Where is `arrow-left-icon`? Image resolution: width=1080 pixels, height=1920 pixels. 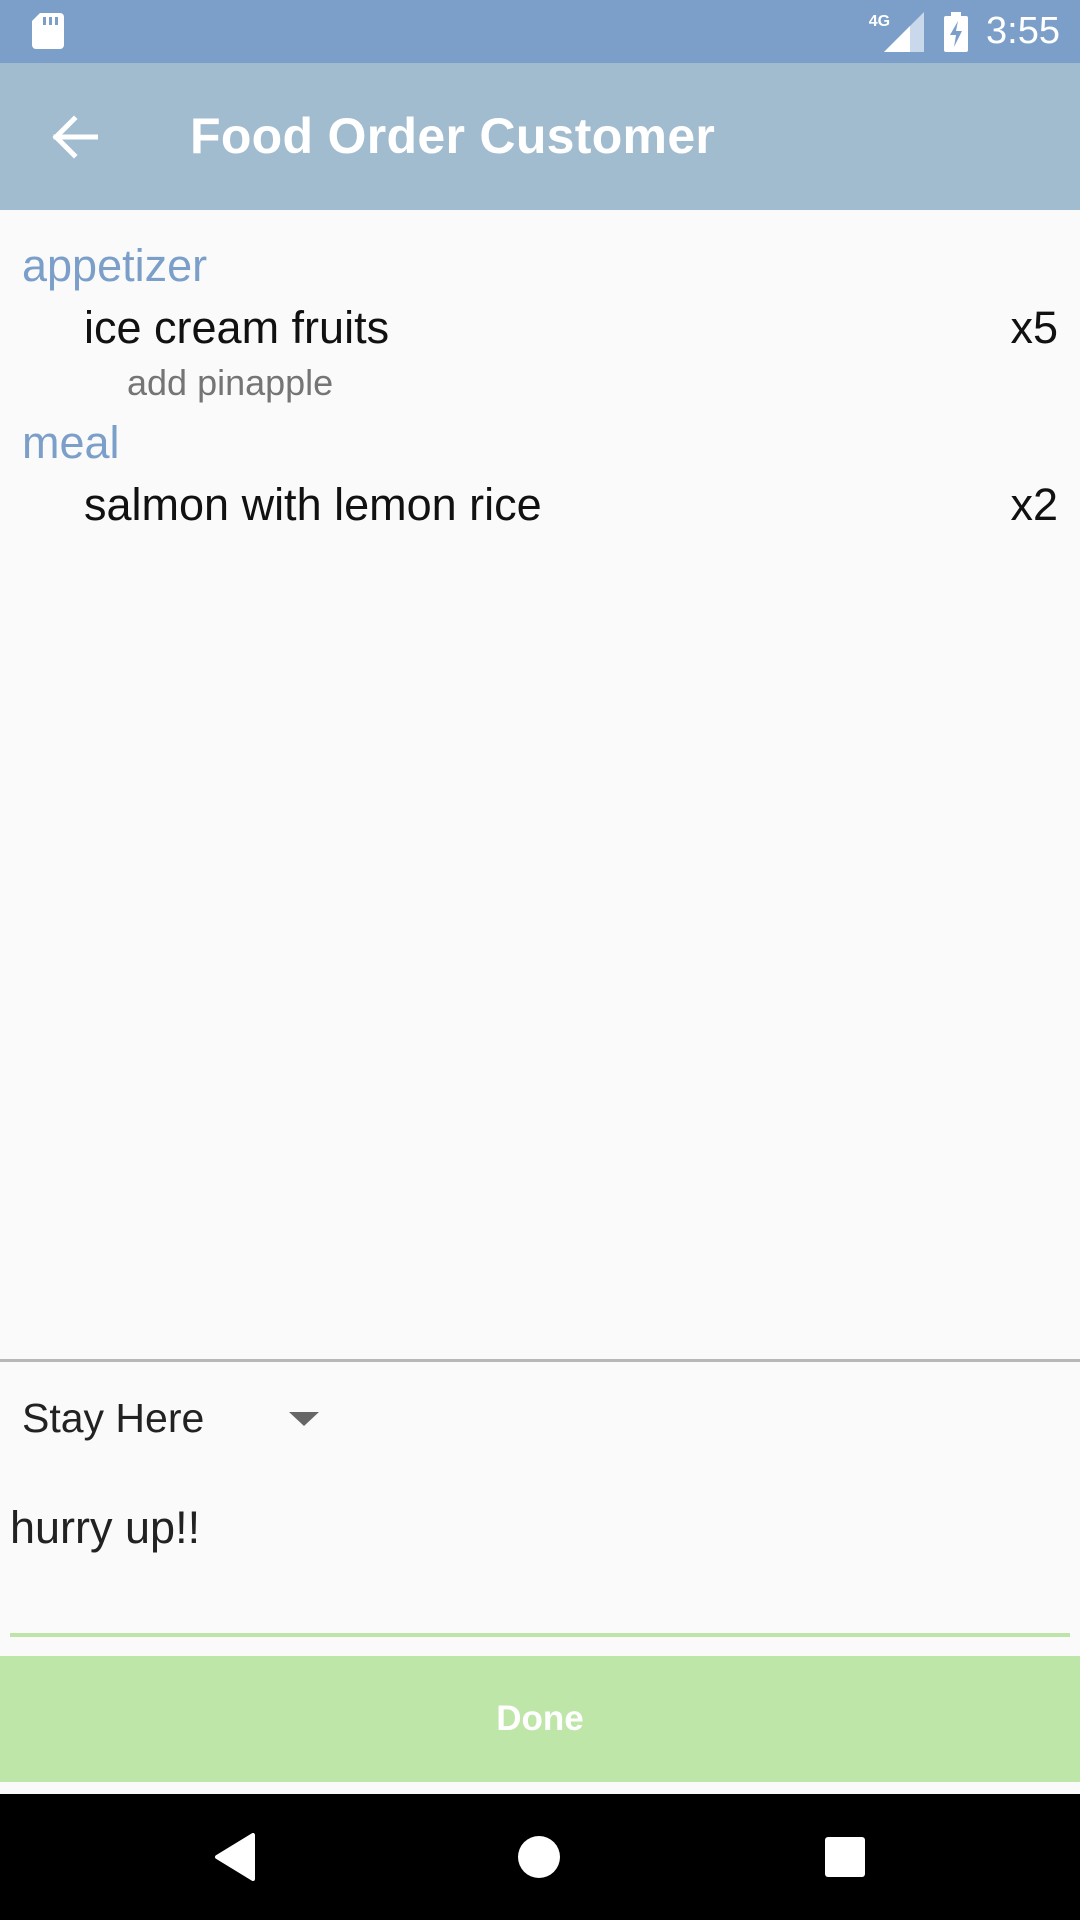 arrow-left-icon is located at coordinates (75, 137).